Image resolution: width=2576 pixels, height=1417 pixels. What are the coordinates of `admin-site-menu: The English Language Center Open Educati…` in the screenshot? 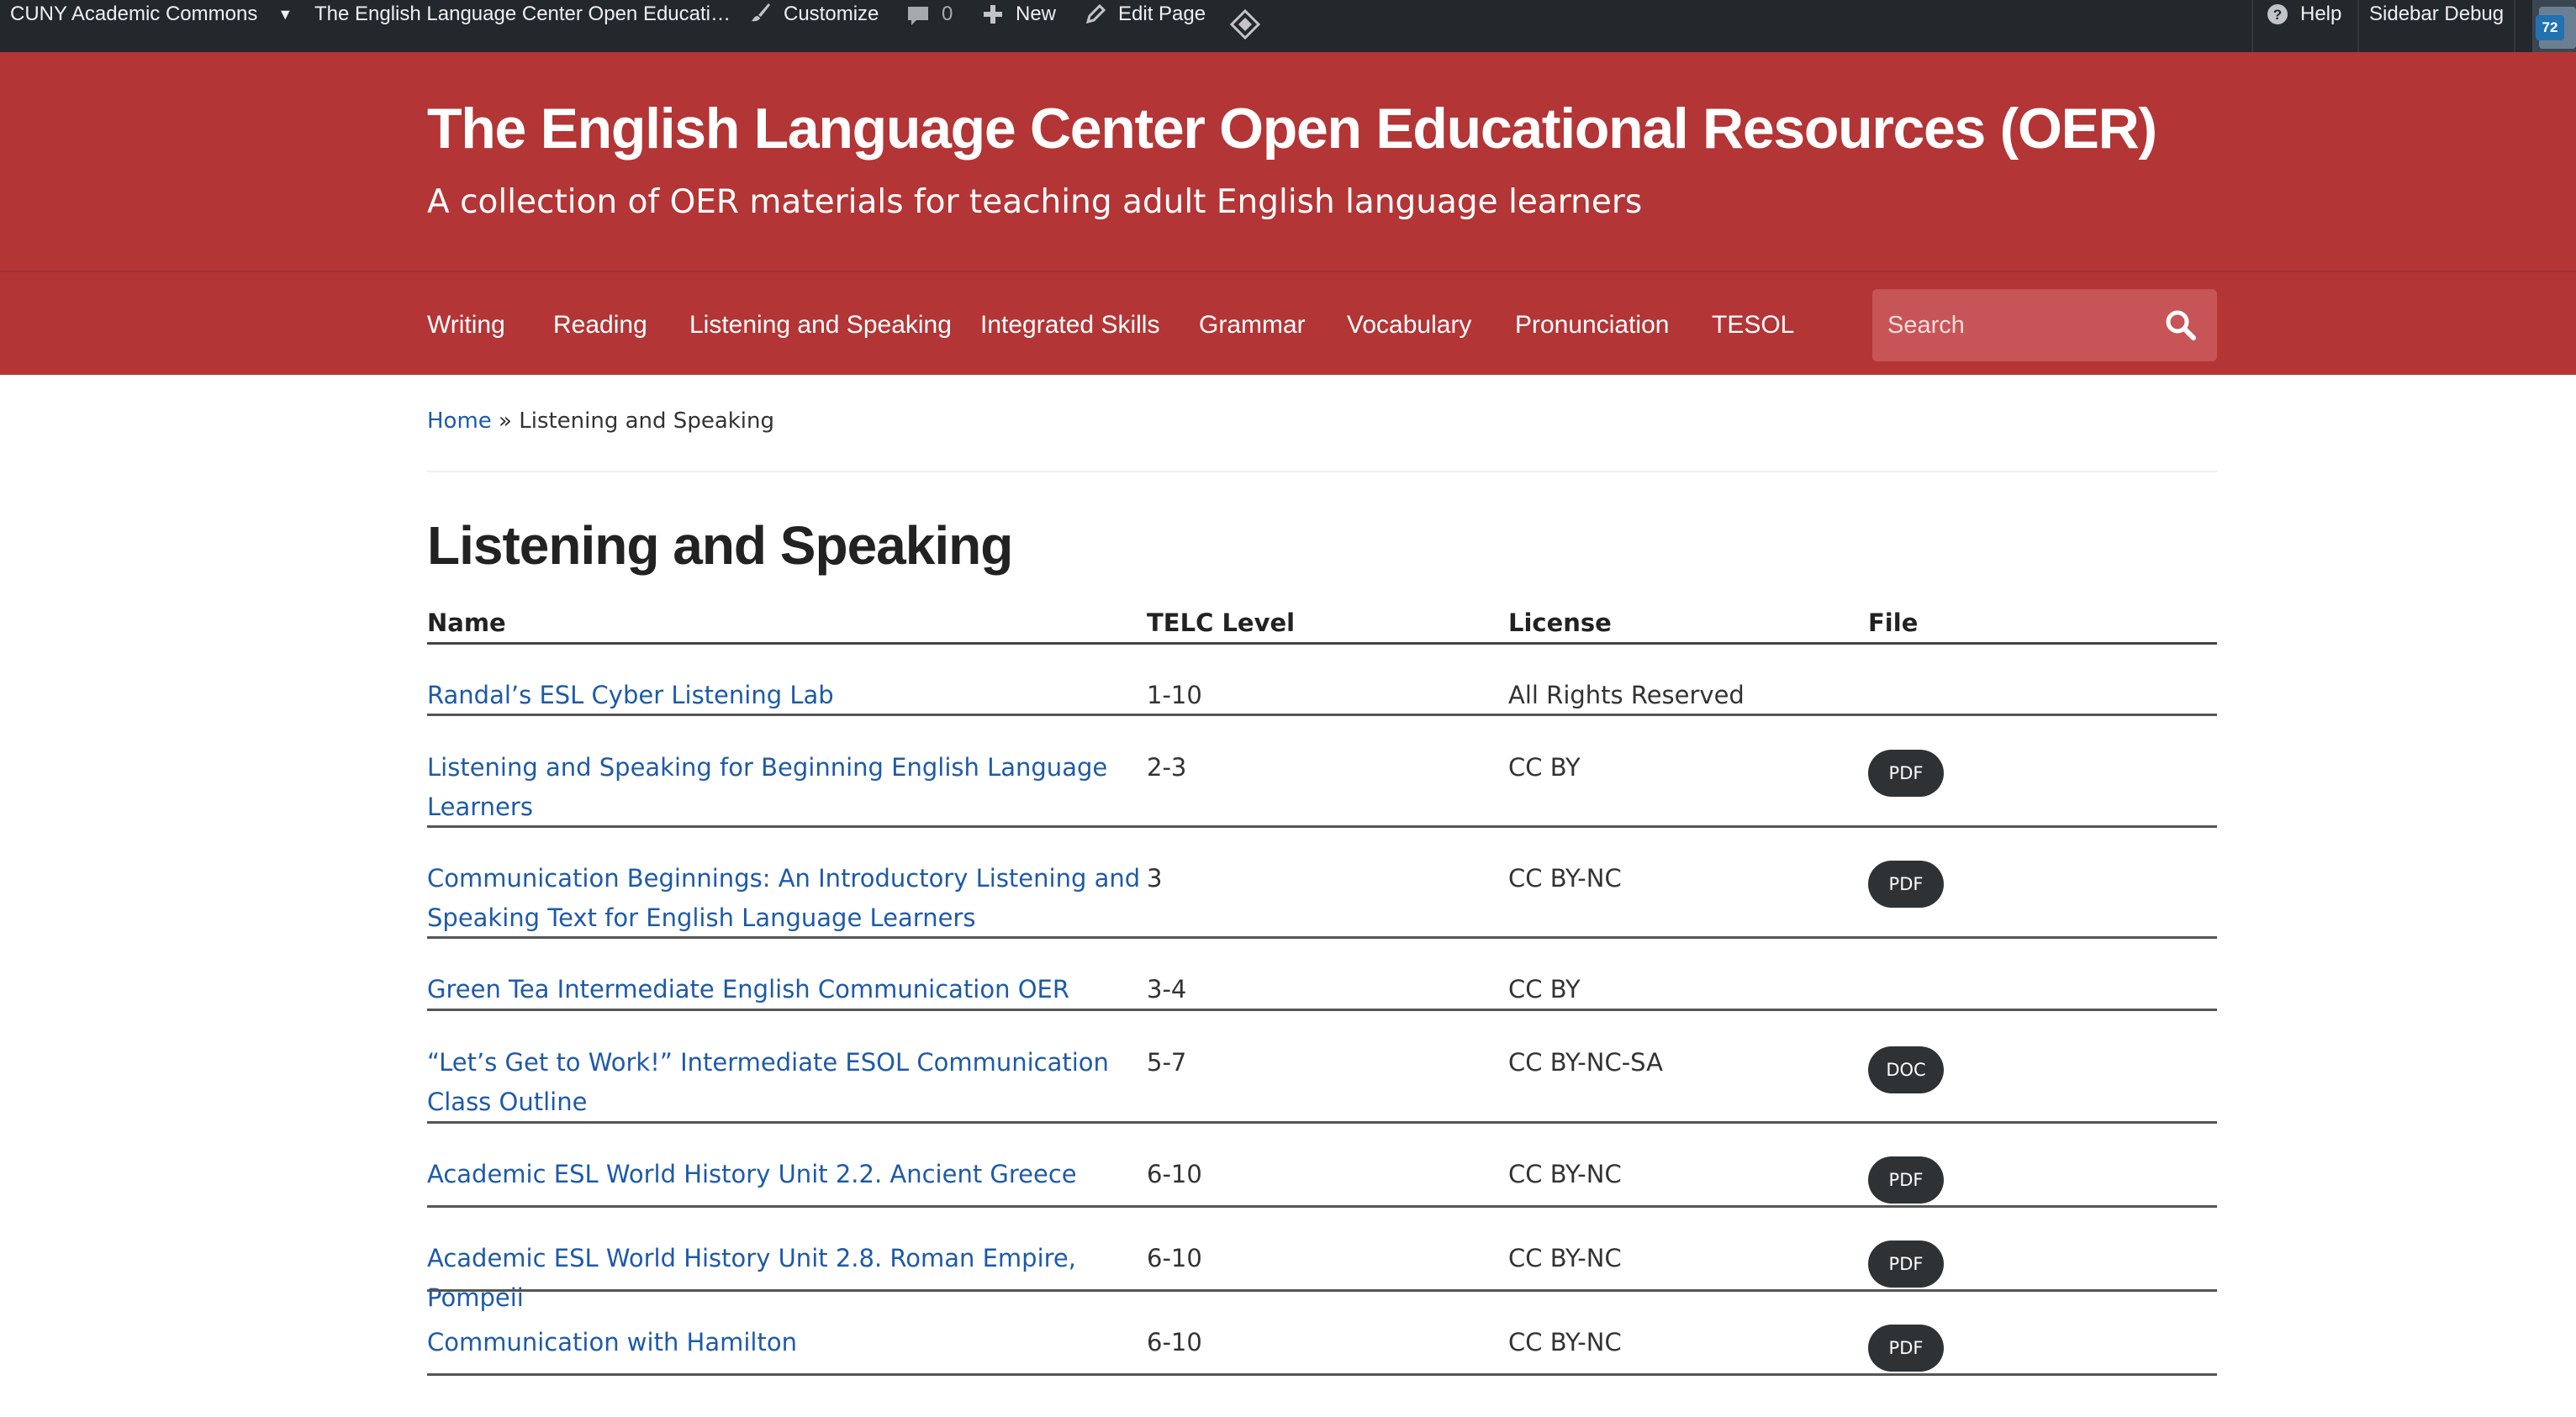 It's located at (522, 26).